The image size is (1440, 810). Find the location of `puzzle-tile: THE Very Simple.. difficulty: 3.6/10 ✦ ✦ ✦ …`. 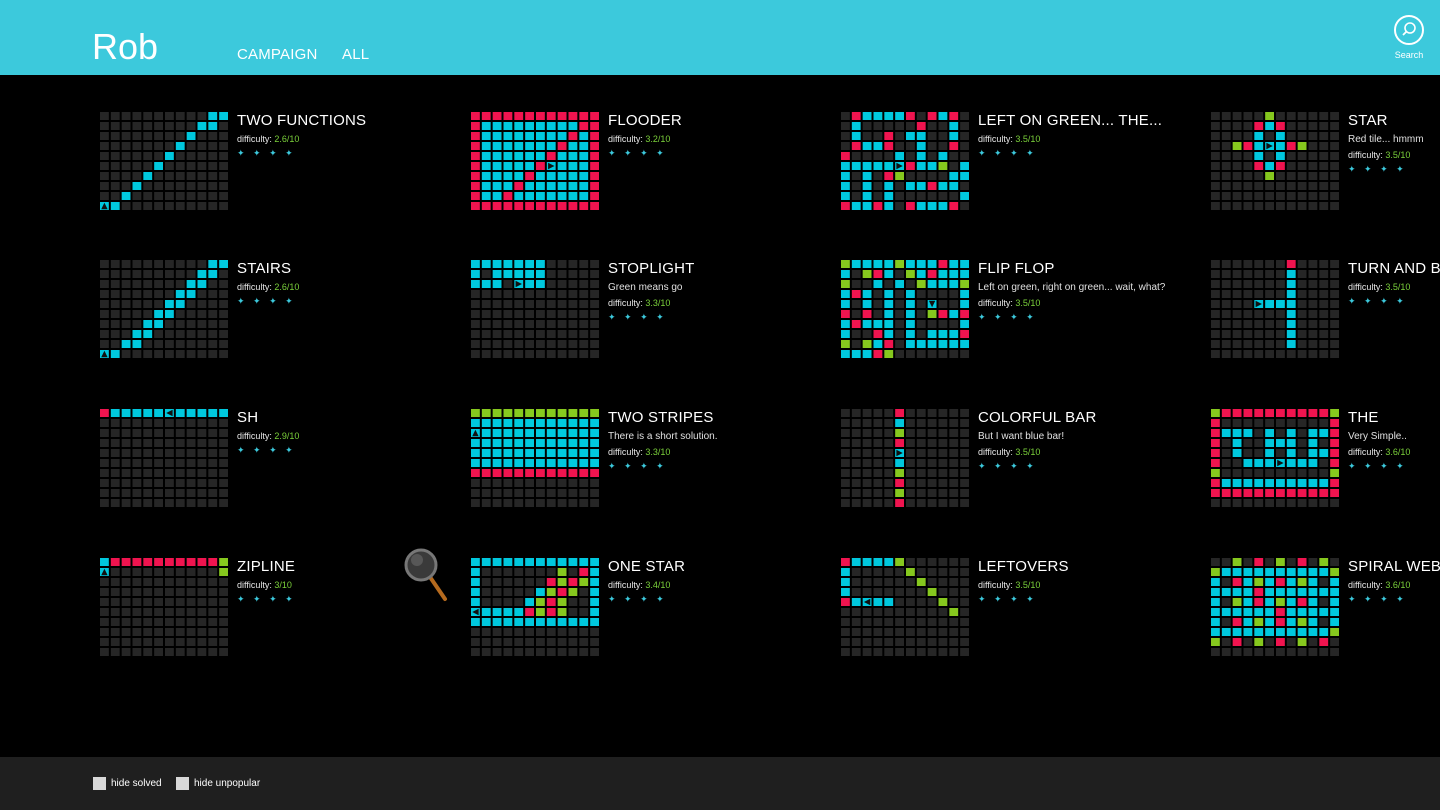

puzzle-tile: THE Very Simple.. difficulty: 3.6/10 ✦ ✦ ✦ … is located at coordinates (1325, 460).